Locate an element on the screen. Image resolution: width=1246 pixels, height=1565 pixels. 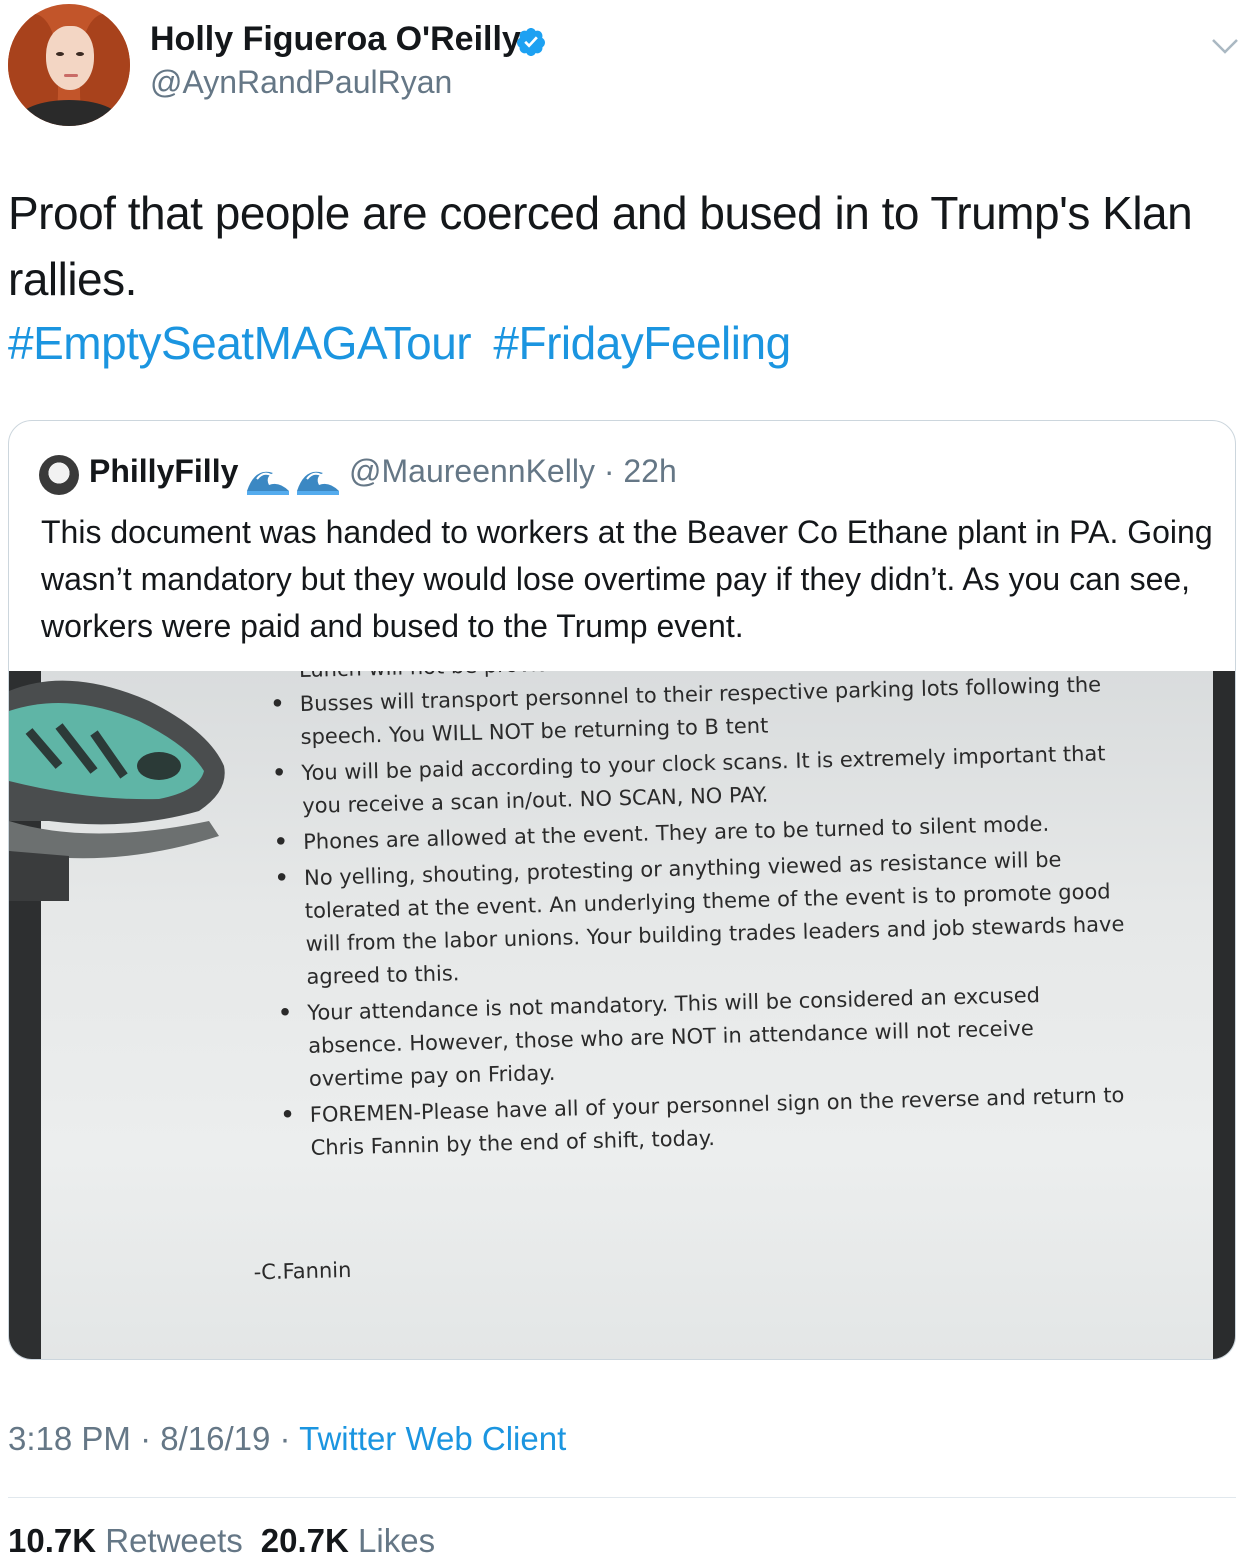
likes-count: 20.7K is located at coordinates (304, 1540).